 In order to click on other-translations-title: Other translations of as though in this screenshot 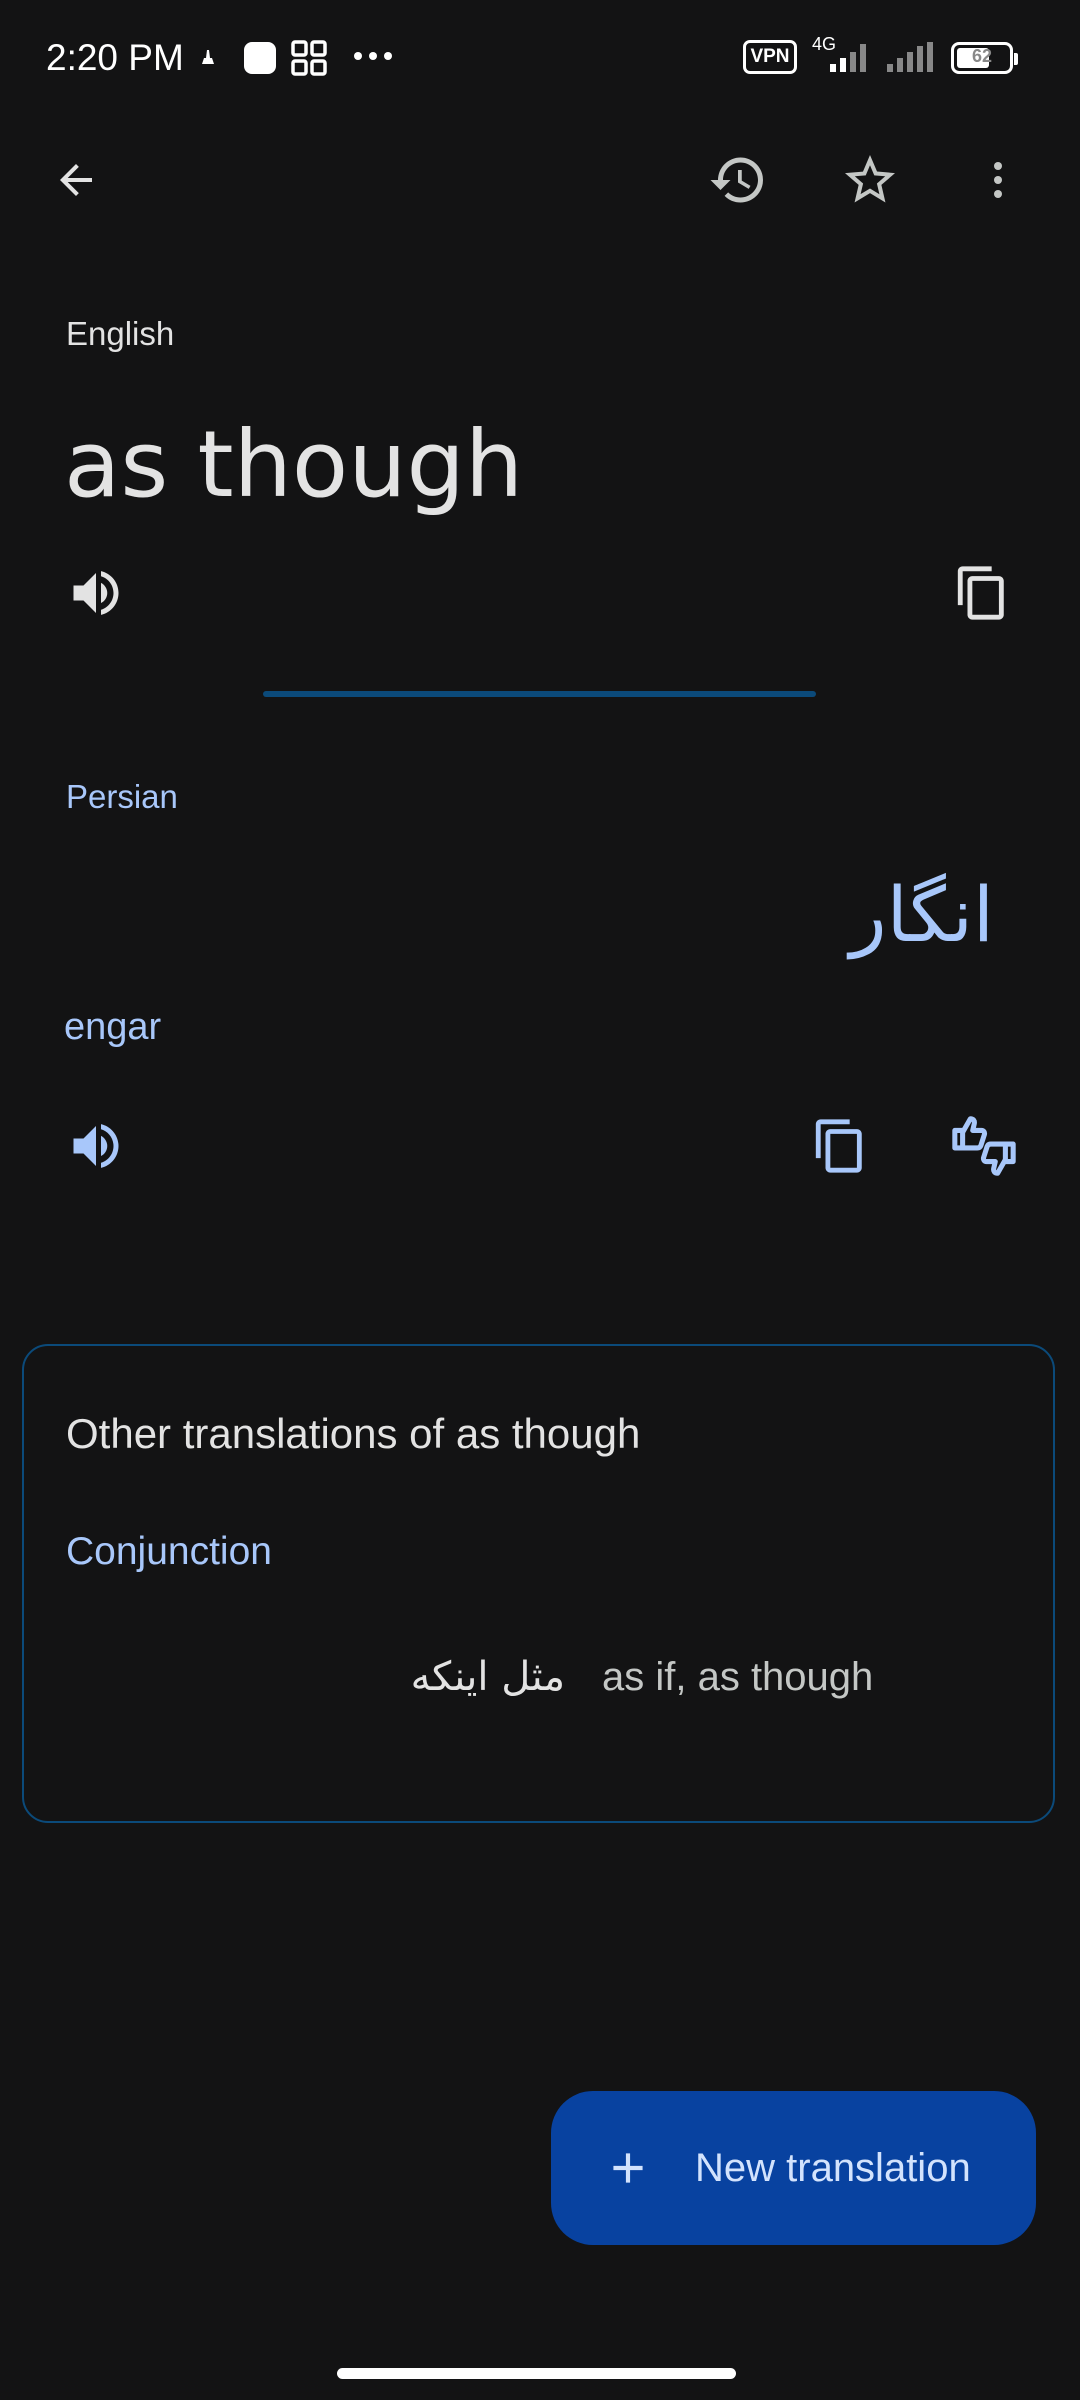, I will do `click(353, 1433)`.